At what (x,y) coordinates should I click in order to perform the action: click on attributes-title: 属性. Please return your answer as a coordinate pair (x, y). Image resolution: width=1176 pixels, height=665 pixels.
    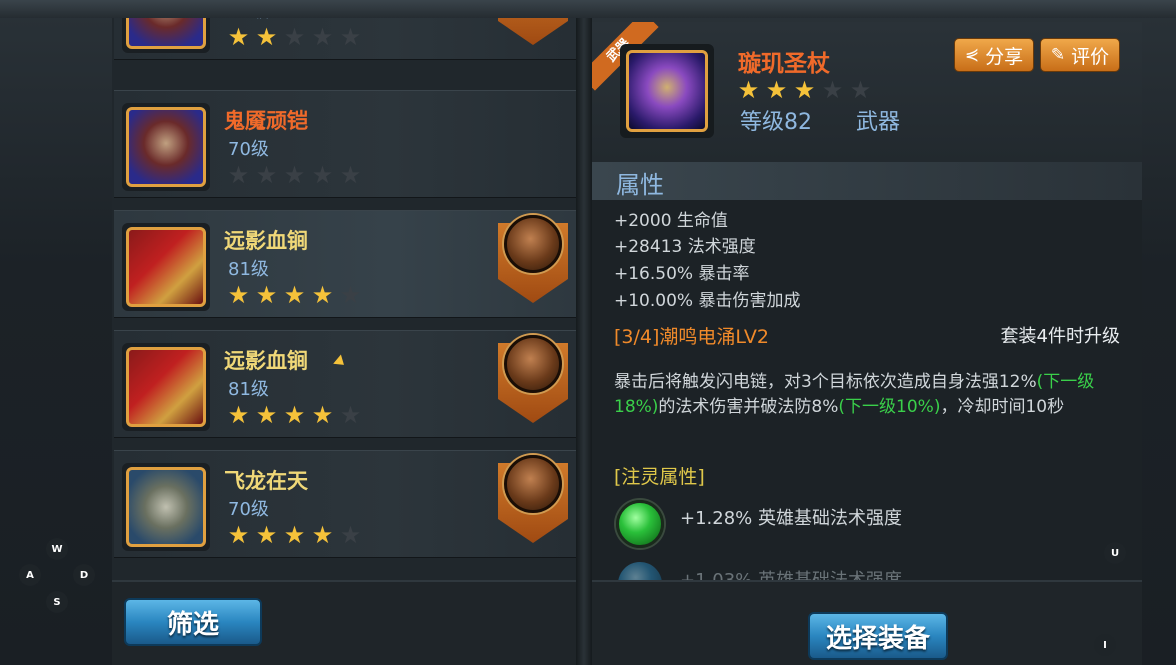
    Looking at the image, I should click on (640, 185).